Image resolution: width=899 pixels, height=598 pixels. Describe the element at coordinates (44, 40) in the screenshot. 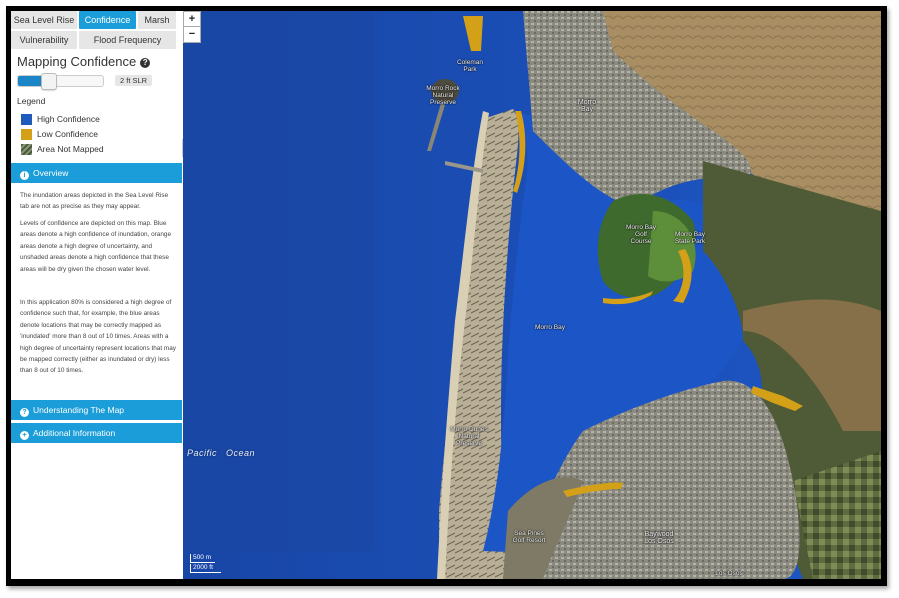

I see `tab-vulnerability: Vulnerability` at that location.